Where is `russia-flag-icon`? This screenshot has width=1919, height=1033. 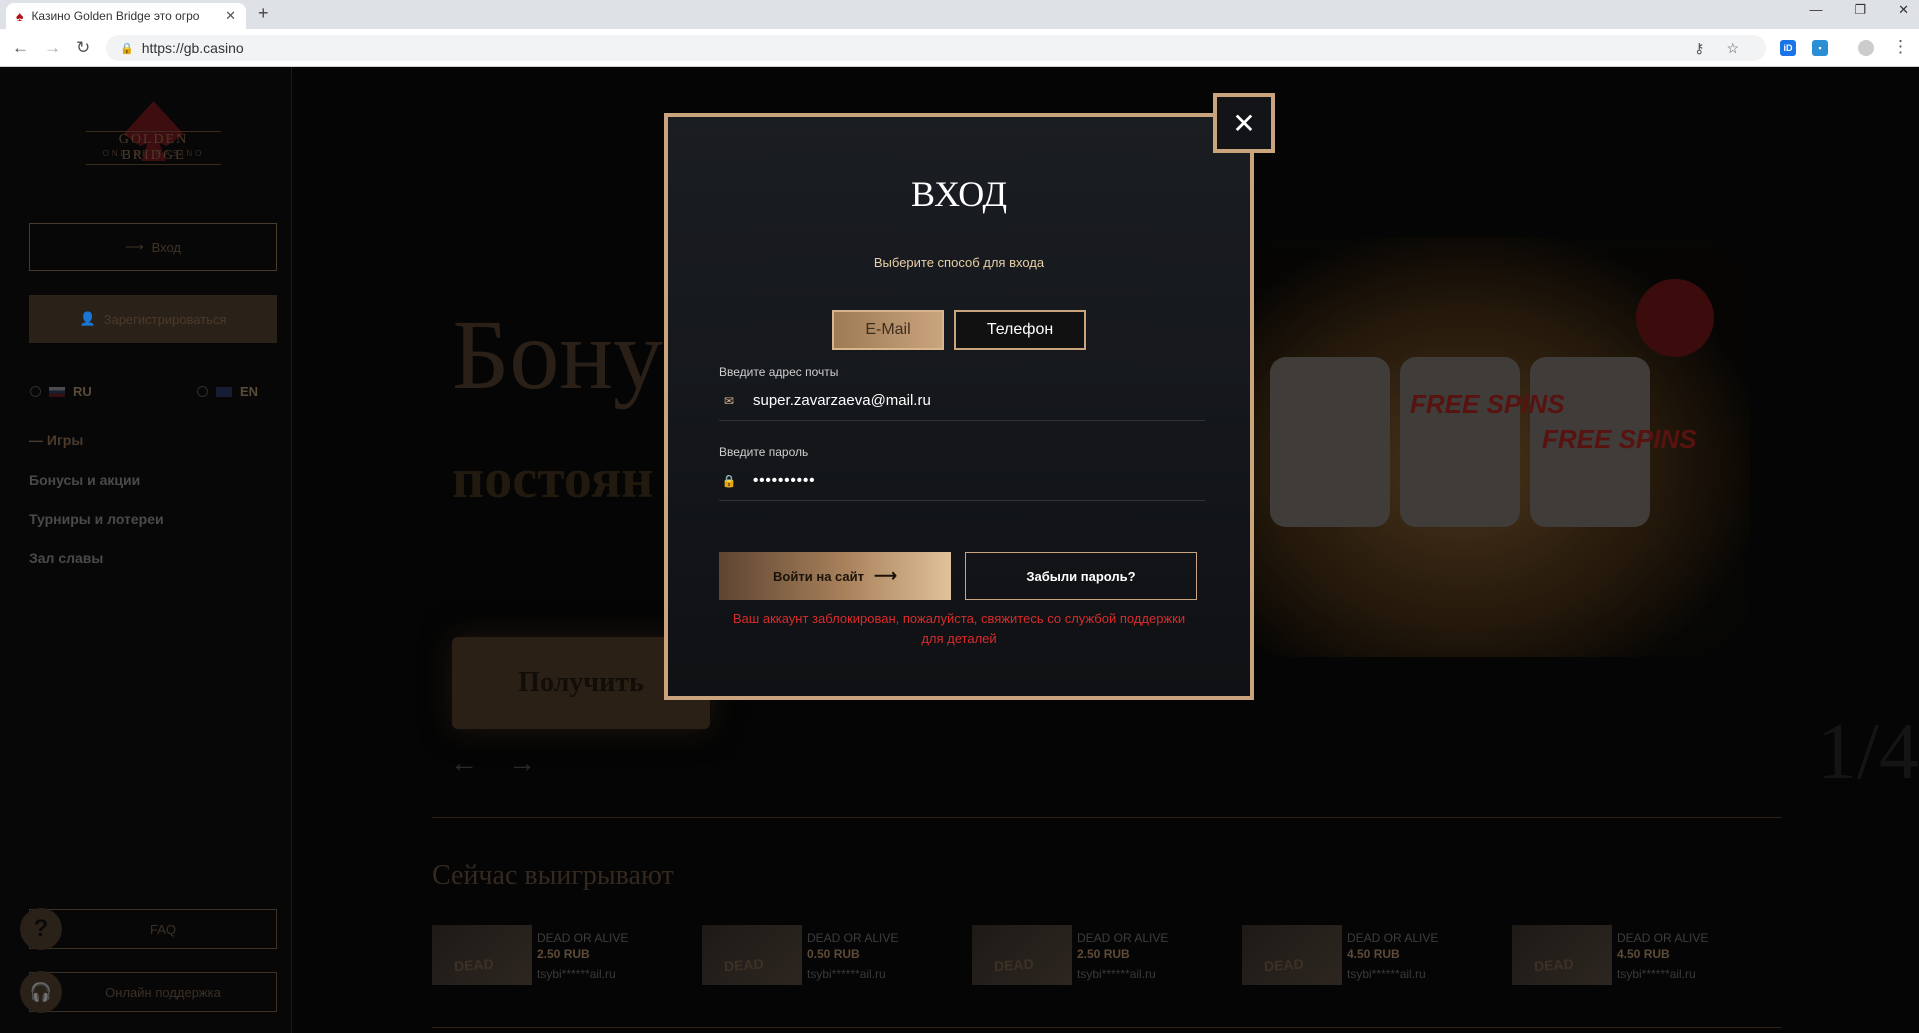 russia-flag-icon is located at coordinates (57, 391).